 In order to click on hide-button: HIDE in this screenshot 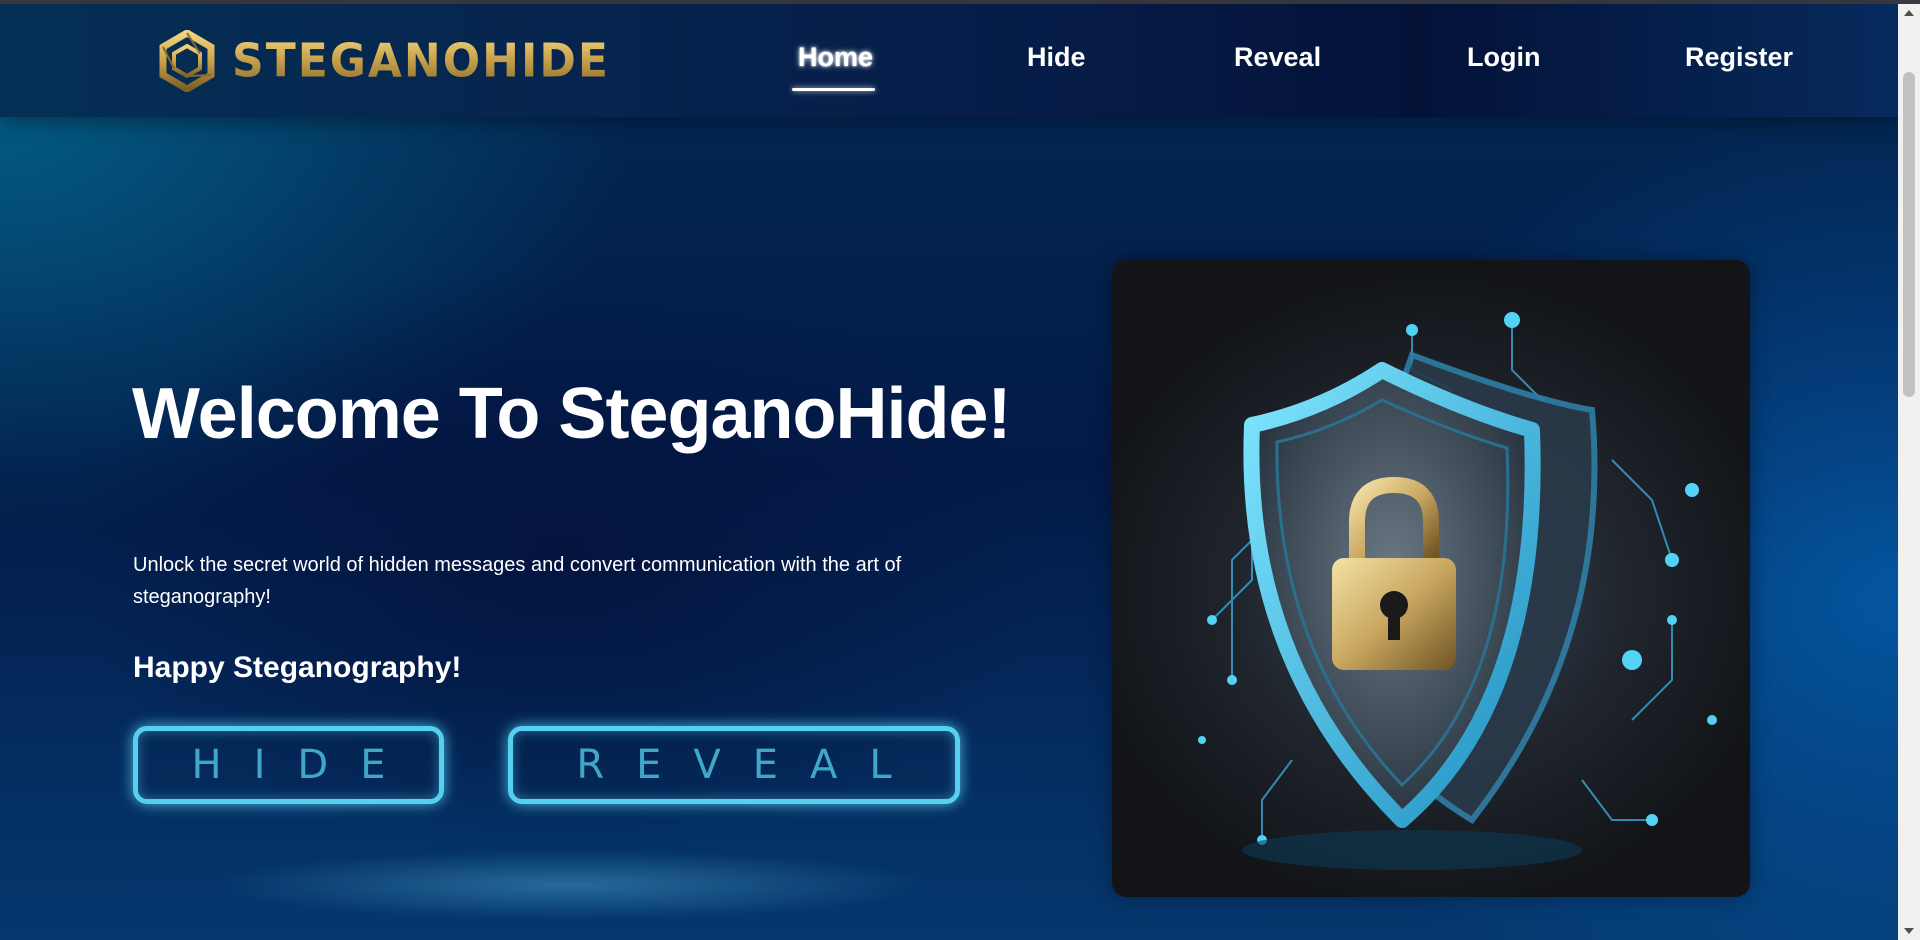, I will do `click(288, 765)`.